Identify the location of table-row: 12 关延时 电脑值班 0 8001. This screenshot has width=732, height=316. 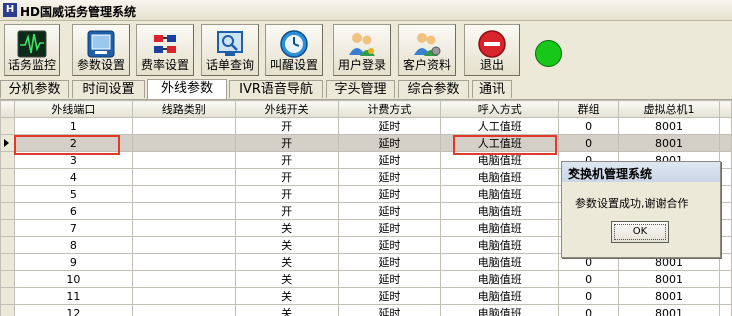
(366, 310).